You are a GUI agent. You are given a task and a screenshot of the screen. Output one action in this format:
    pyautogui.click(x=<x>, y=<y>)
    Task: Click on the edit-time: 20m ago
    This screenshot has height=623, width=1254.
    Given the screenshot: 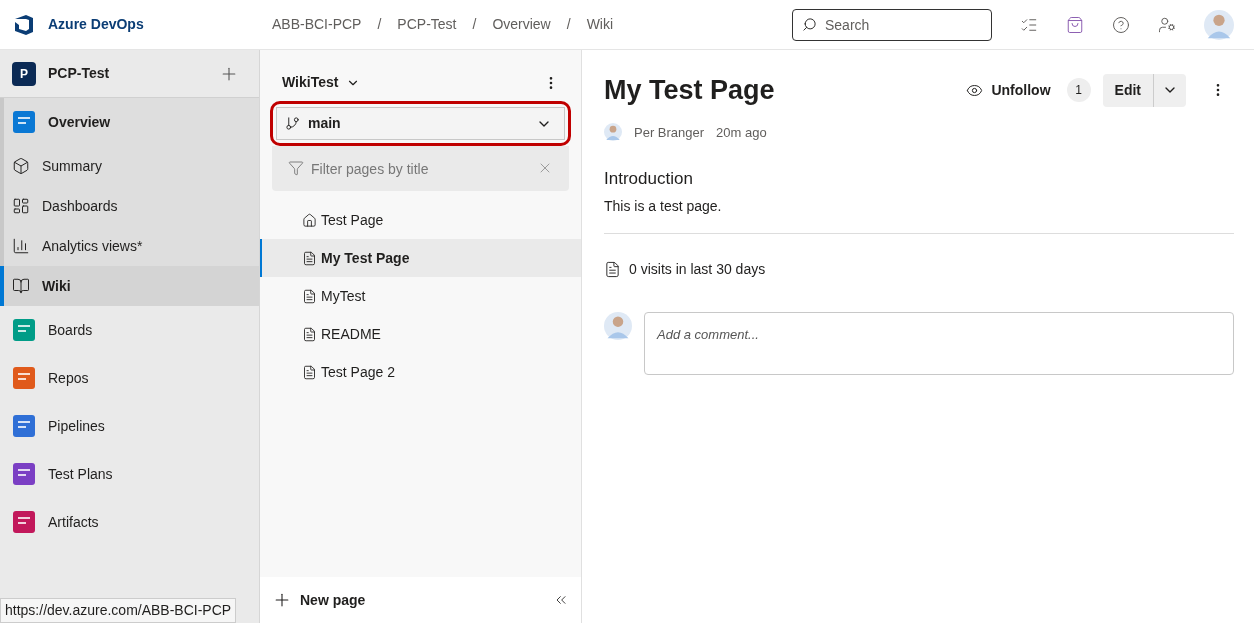 What is the action you would take?
    pyautogui.click(x=741, y=132)
    